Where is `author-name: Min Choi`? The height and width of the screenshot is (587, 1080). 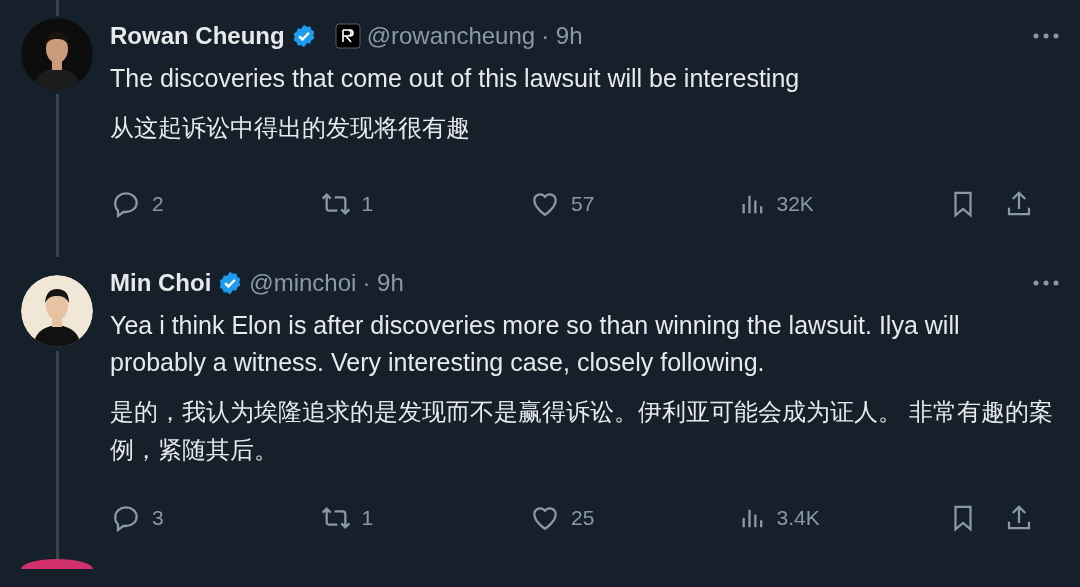
author-name: Min Choi is located at coordinates (161, 283).